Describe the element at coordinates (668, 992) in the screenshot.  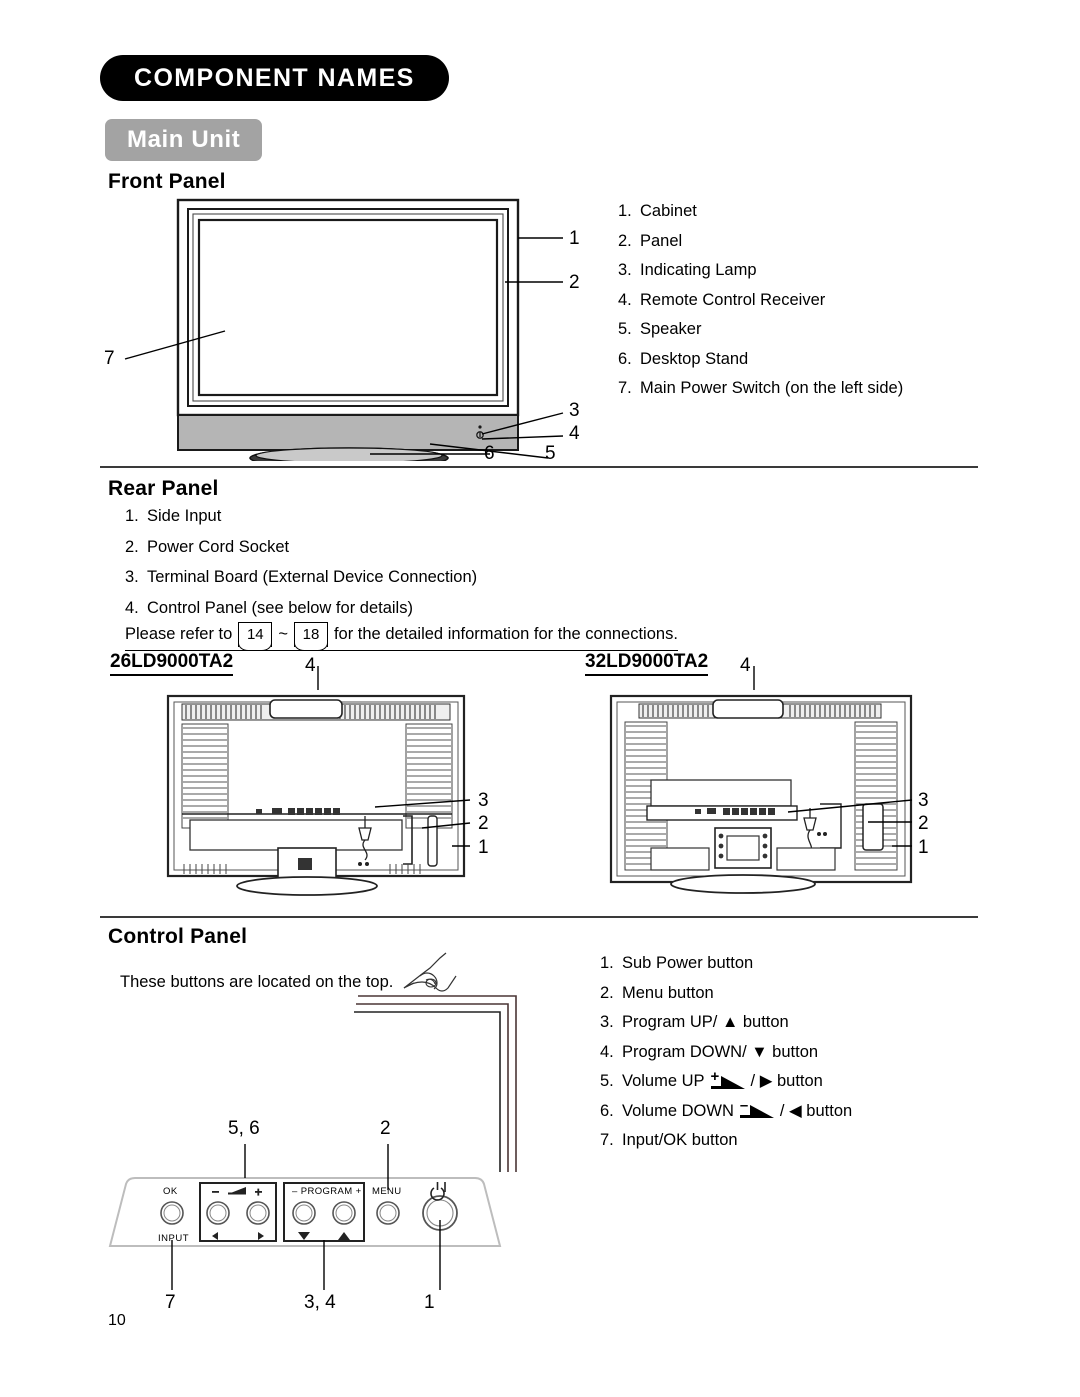
I see `list-label: Menu button` at that location.